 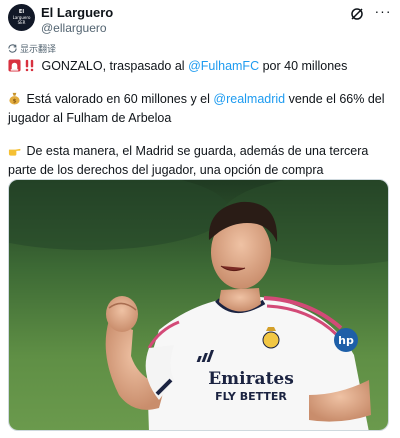 I want to click on sponsor-text-1: Emirates, so click(x=251, y=379).